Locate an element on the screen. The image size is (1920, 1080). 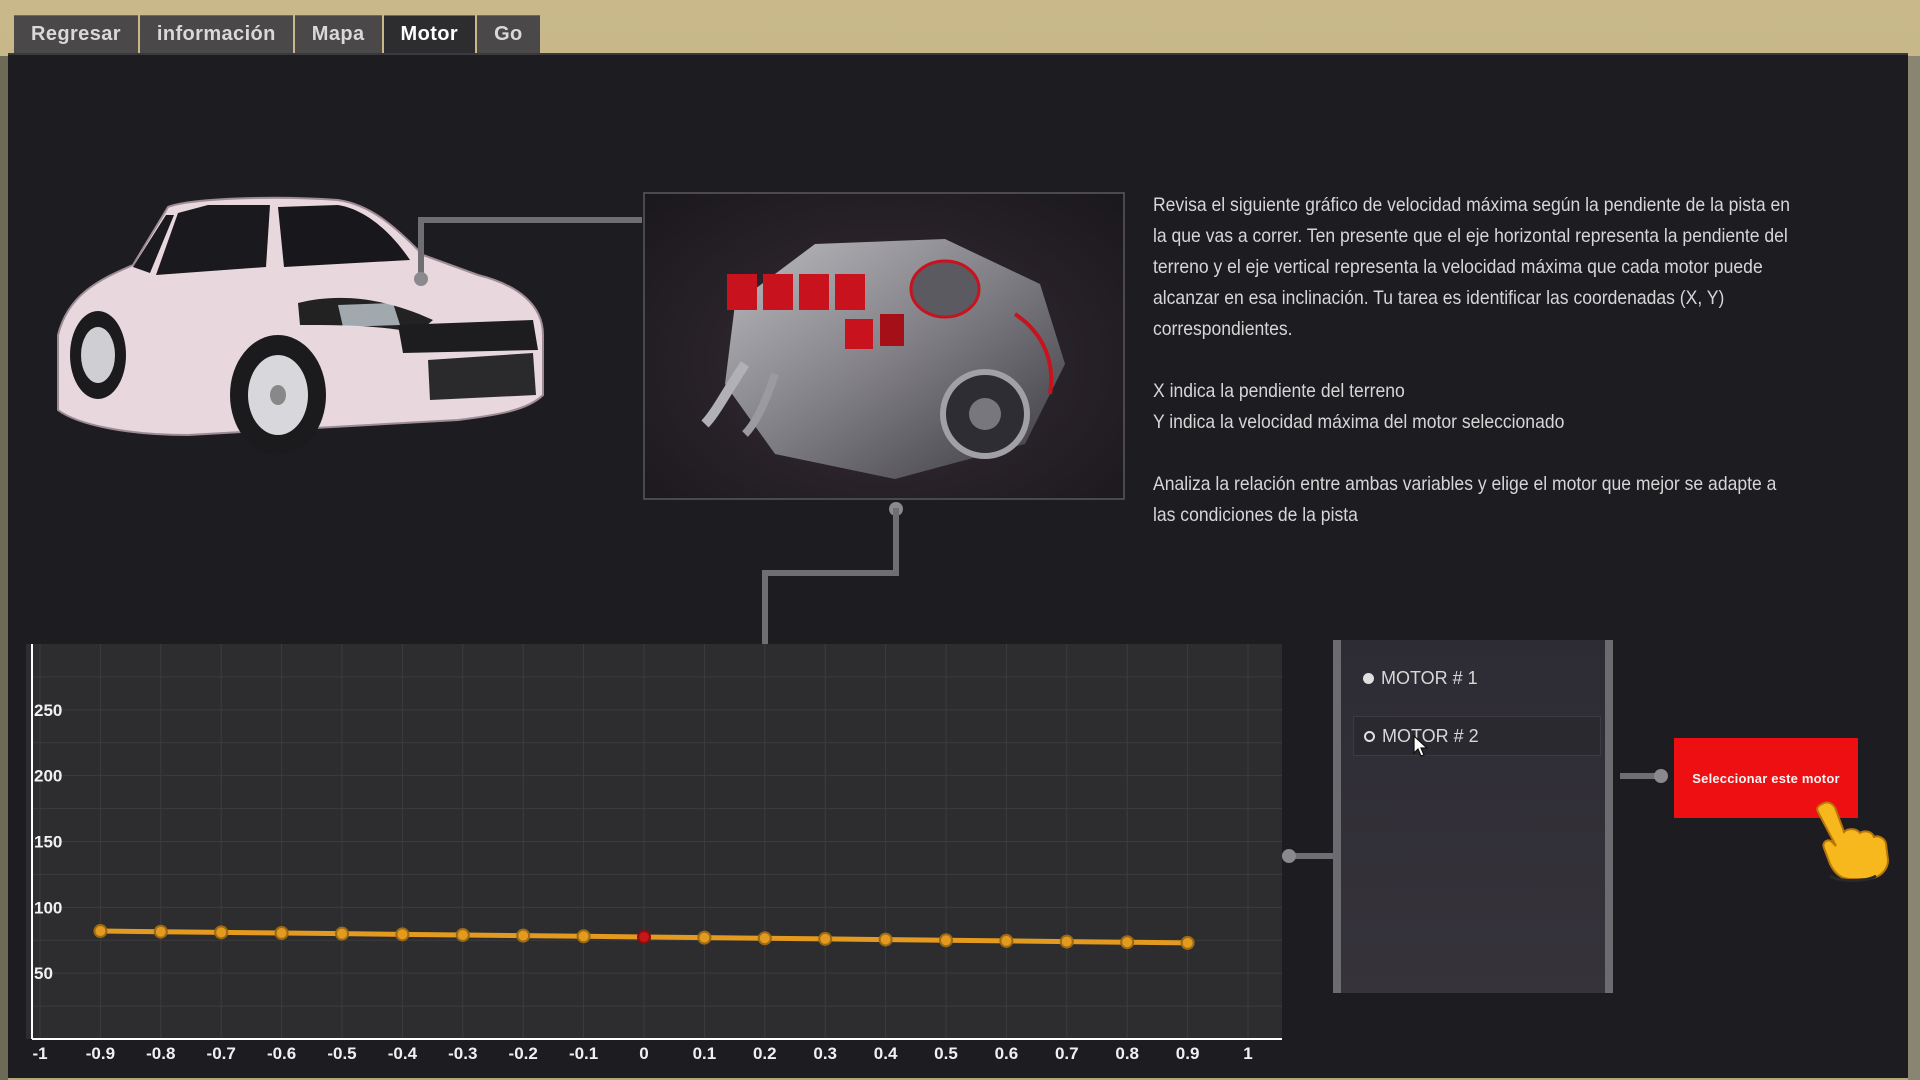
motor-option-1: MOTOR # 1 is located at coordinates (1477, 678).